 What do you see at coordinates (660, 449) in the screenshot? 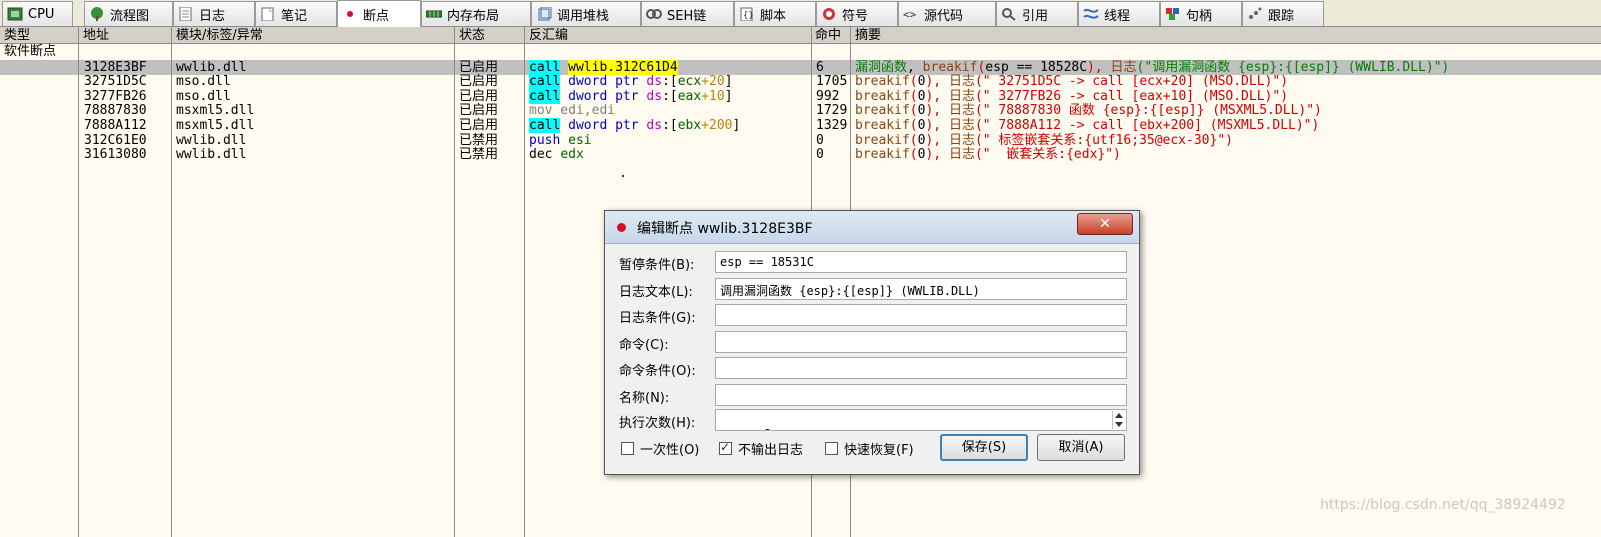
I see `one-shot-checkbox: 一次性(O)` at bounding box center [660, 449].